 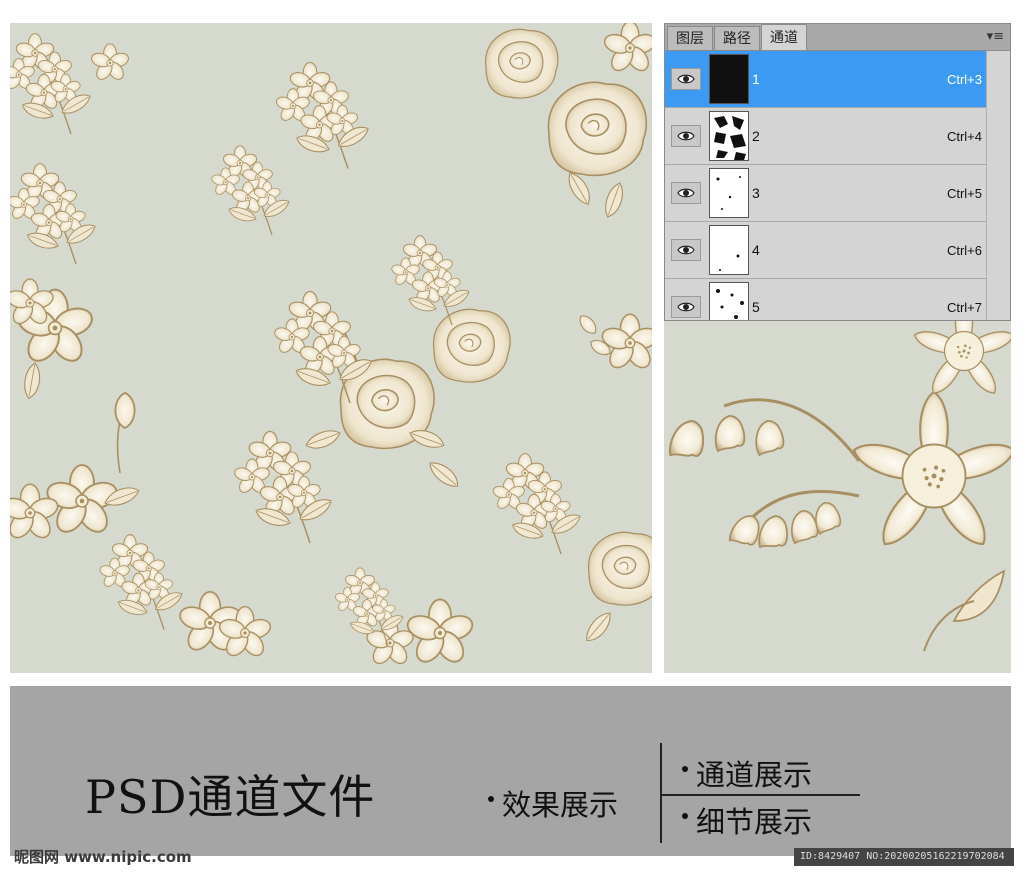 What do you see at coordinates (756, 307) in the screenshot?
I see `channel-name: 5` at bounding box center [756, 307].